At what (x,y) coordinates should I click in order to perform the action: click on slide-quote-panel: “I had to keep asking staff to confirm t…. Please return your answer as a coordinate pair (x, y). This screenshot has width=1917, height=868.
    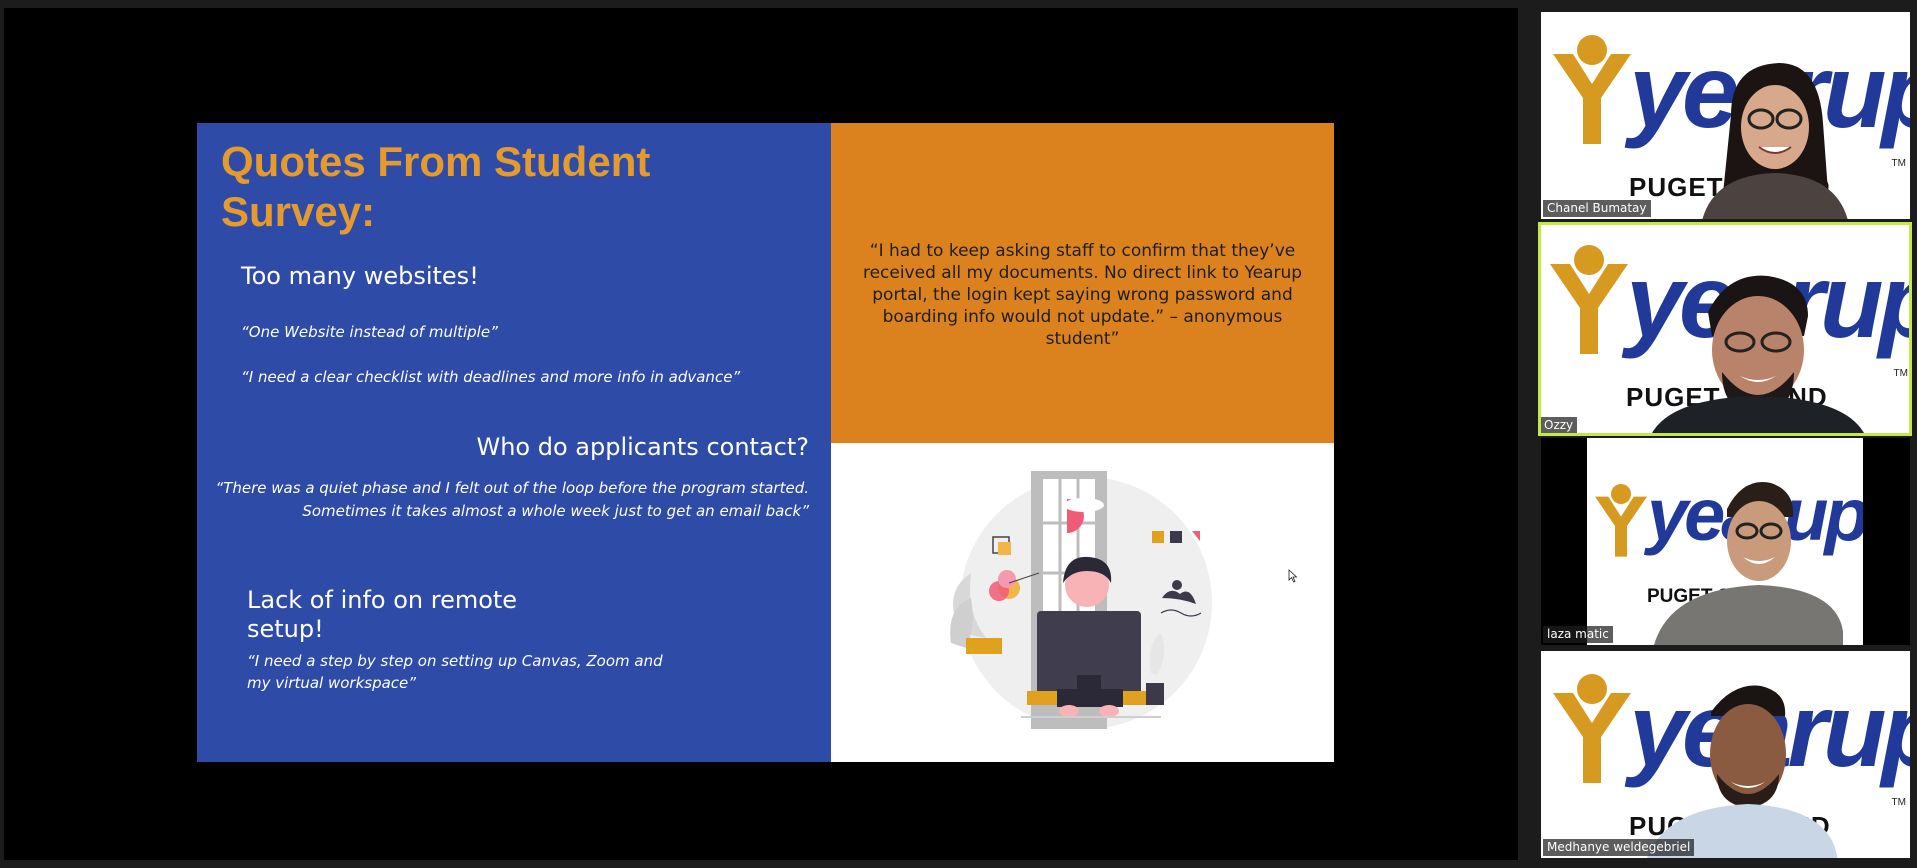
    Looking at the image, I should click on (1082, 283).